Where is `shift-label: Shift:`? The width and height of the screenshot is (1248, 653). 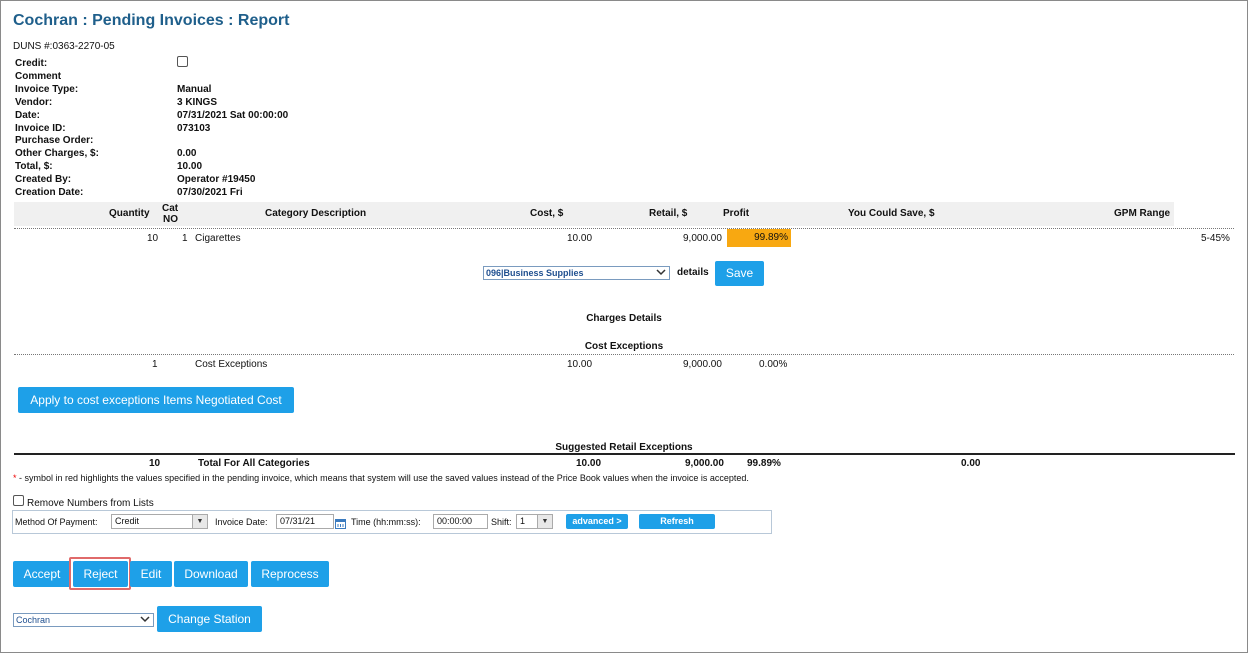
shift-label: Shift: is located at coordinates (501, 522).